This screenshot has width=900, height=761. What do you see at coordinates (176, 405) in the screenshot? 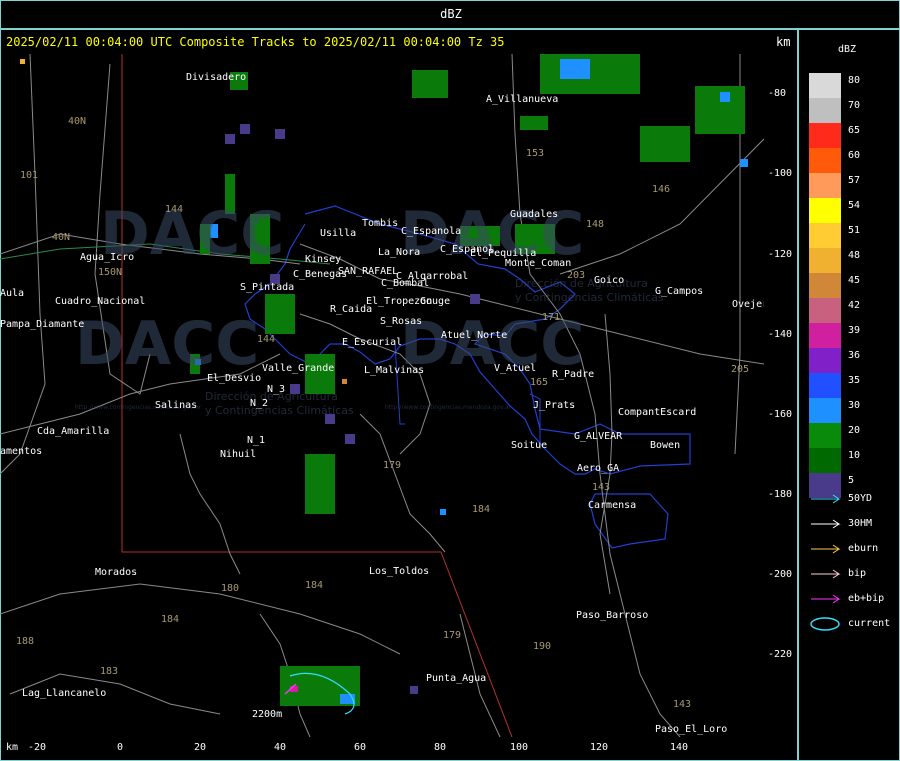
I see `place-label: Salinas` at bounding box center [176, 405].